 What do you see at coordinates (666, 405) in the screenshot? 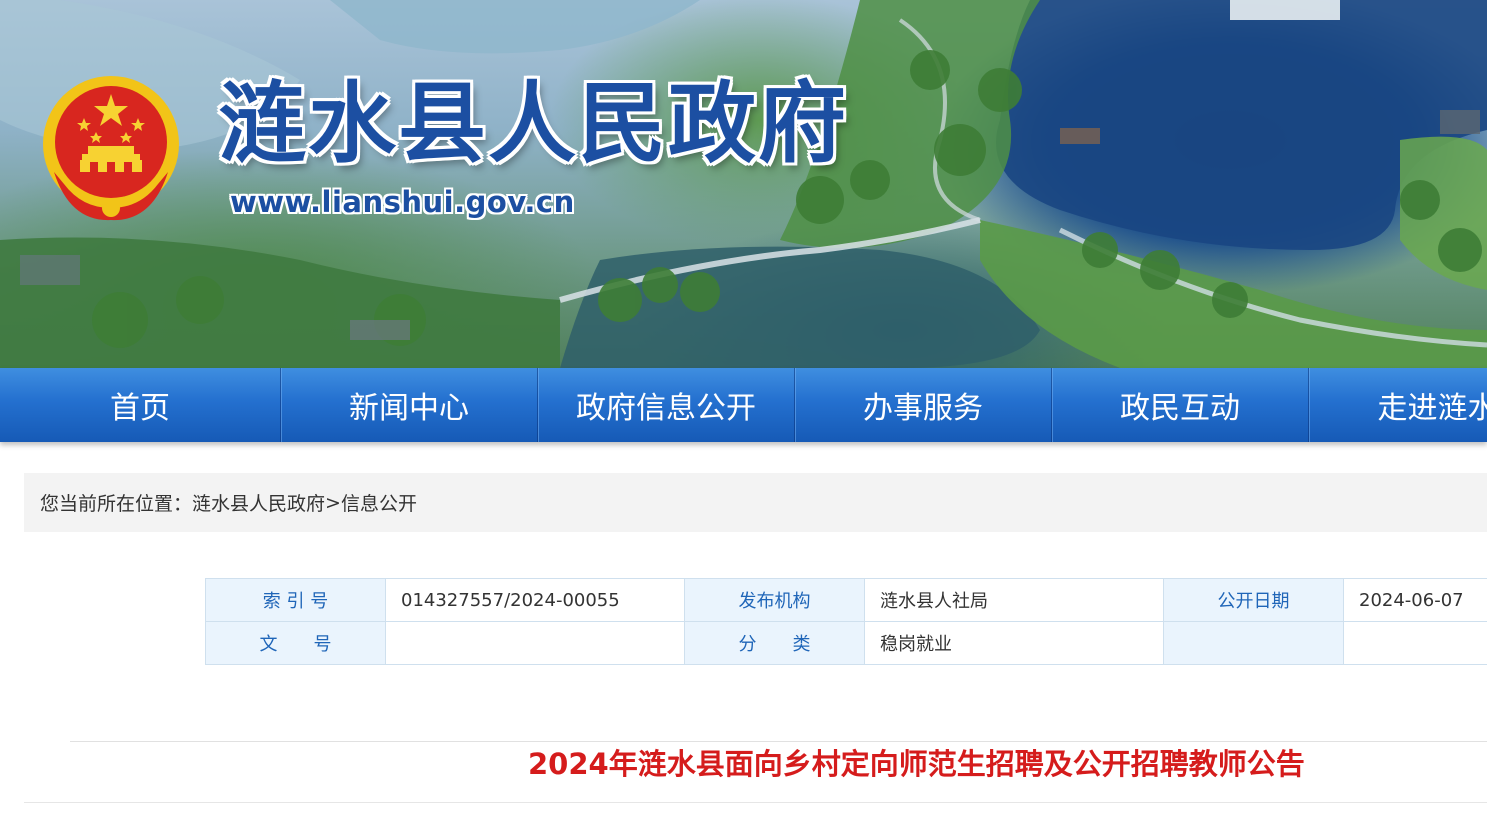
I see `nav-item-gov-info-disclosure: 政府信息公开` at bounding box center [666, 405].